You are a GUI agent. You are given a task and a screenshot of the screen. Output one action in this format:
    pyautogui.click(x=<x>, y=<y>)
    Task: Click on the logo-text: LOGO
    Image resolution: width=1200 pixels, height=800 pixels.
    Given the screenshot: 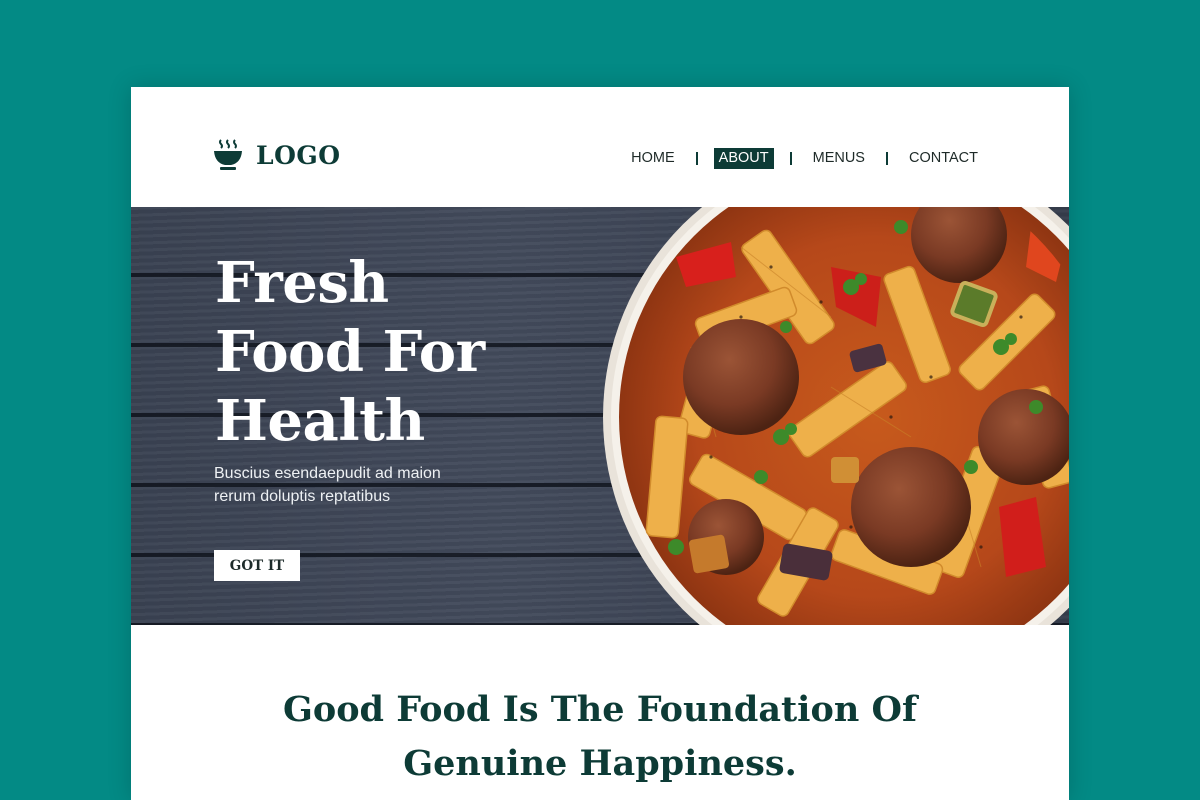 What is the action you would take?
    pyautogui.click(x=298, y=155)
    